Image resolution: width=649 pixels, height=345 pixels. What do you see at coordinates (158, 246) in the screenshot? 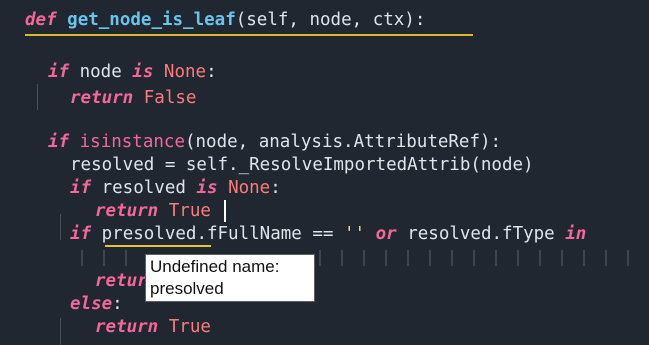
I see `error-underline` at bounding box center [158, 246].